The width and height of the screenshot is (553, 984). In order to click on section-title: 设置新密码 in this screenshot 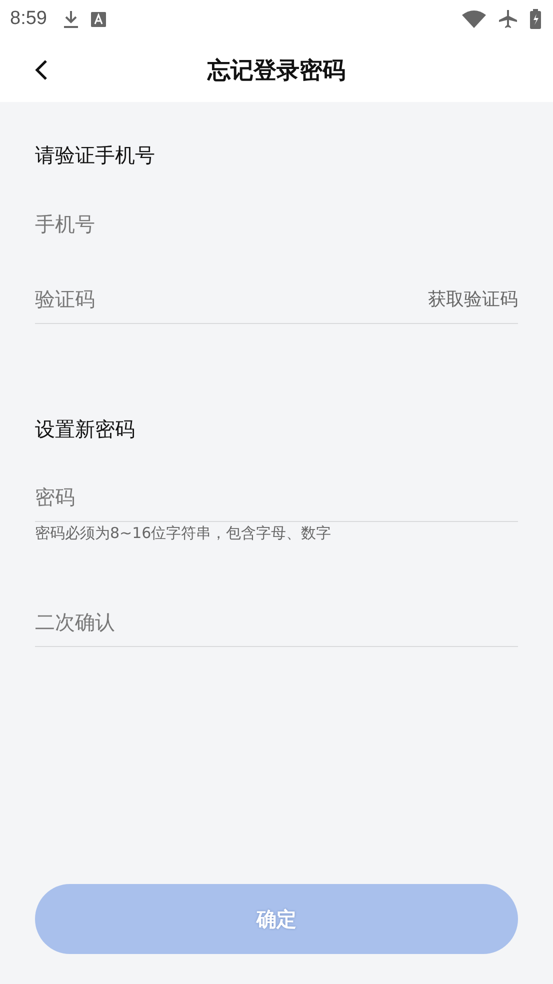, I will do `click(85, 429)`.